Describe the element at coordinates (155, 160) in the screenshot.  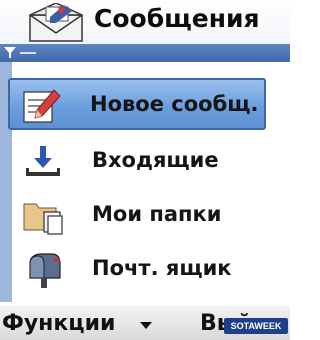
I see `menu-item-label: Входящие` at that location.